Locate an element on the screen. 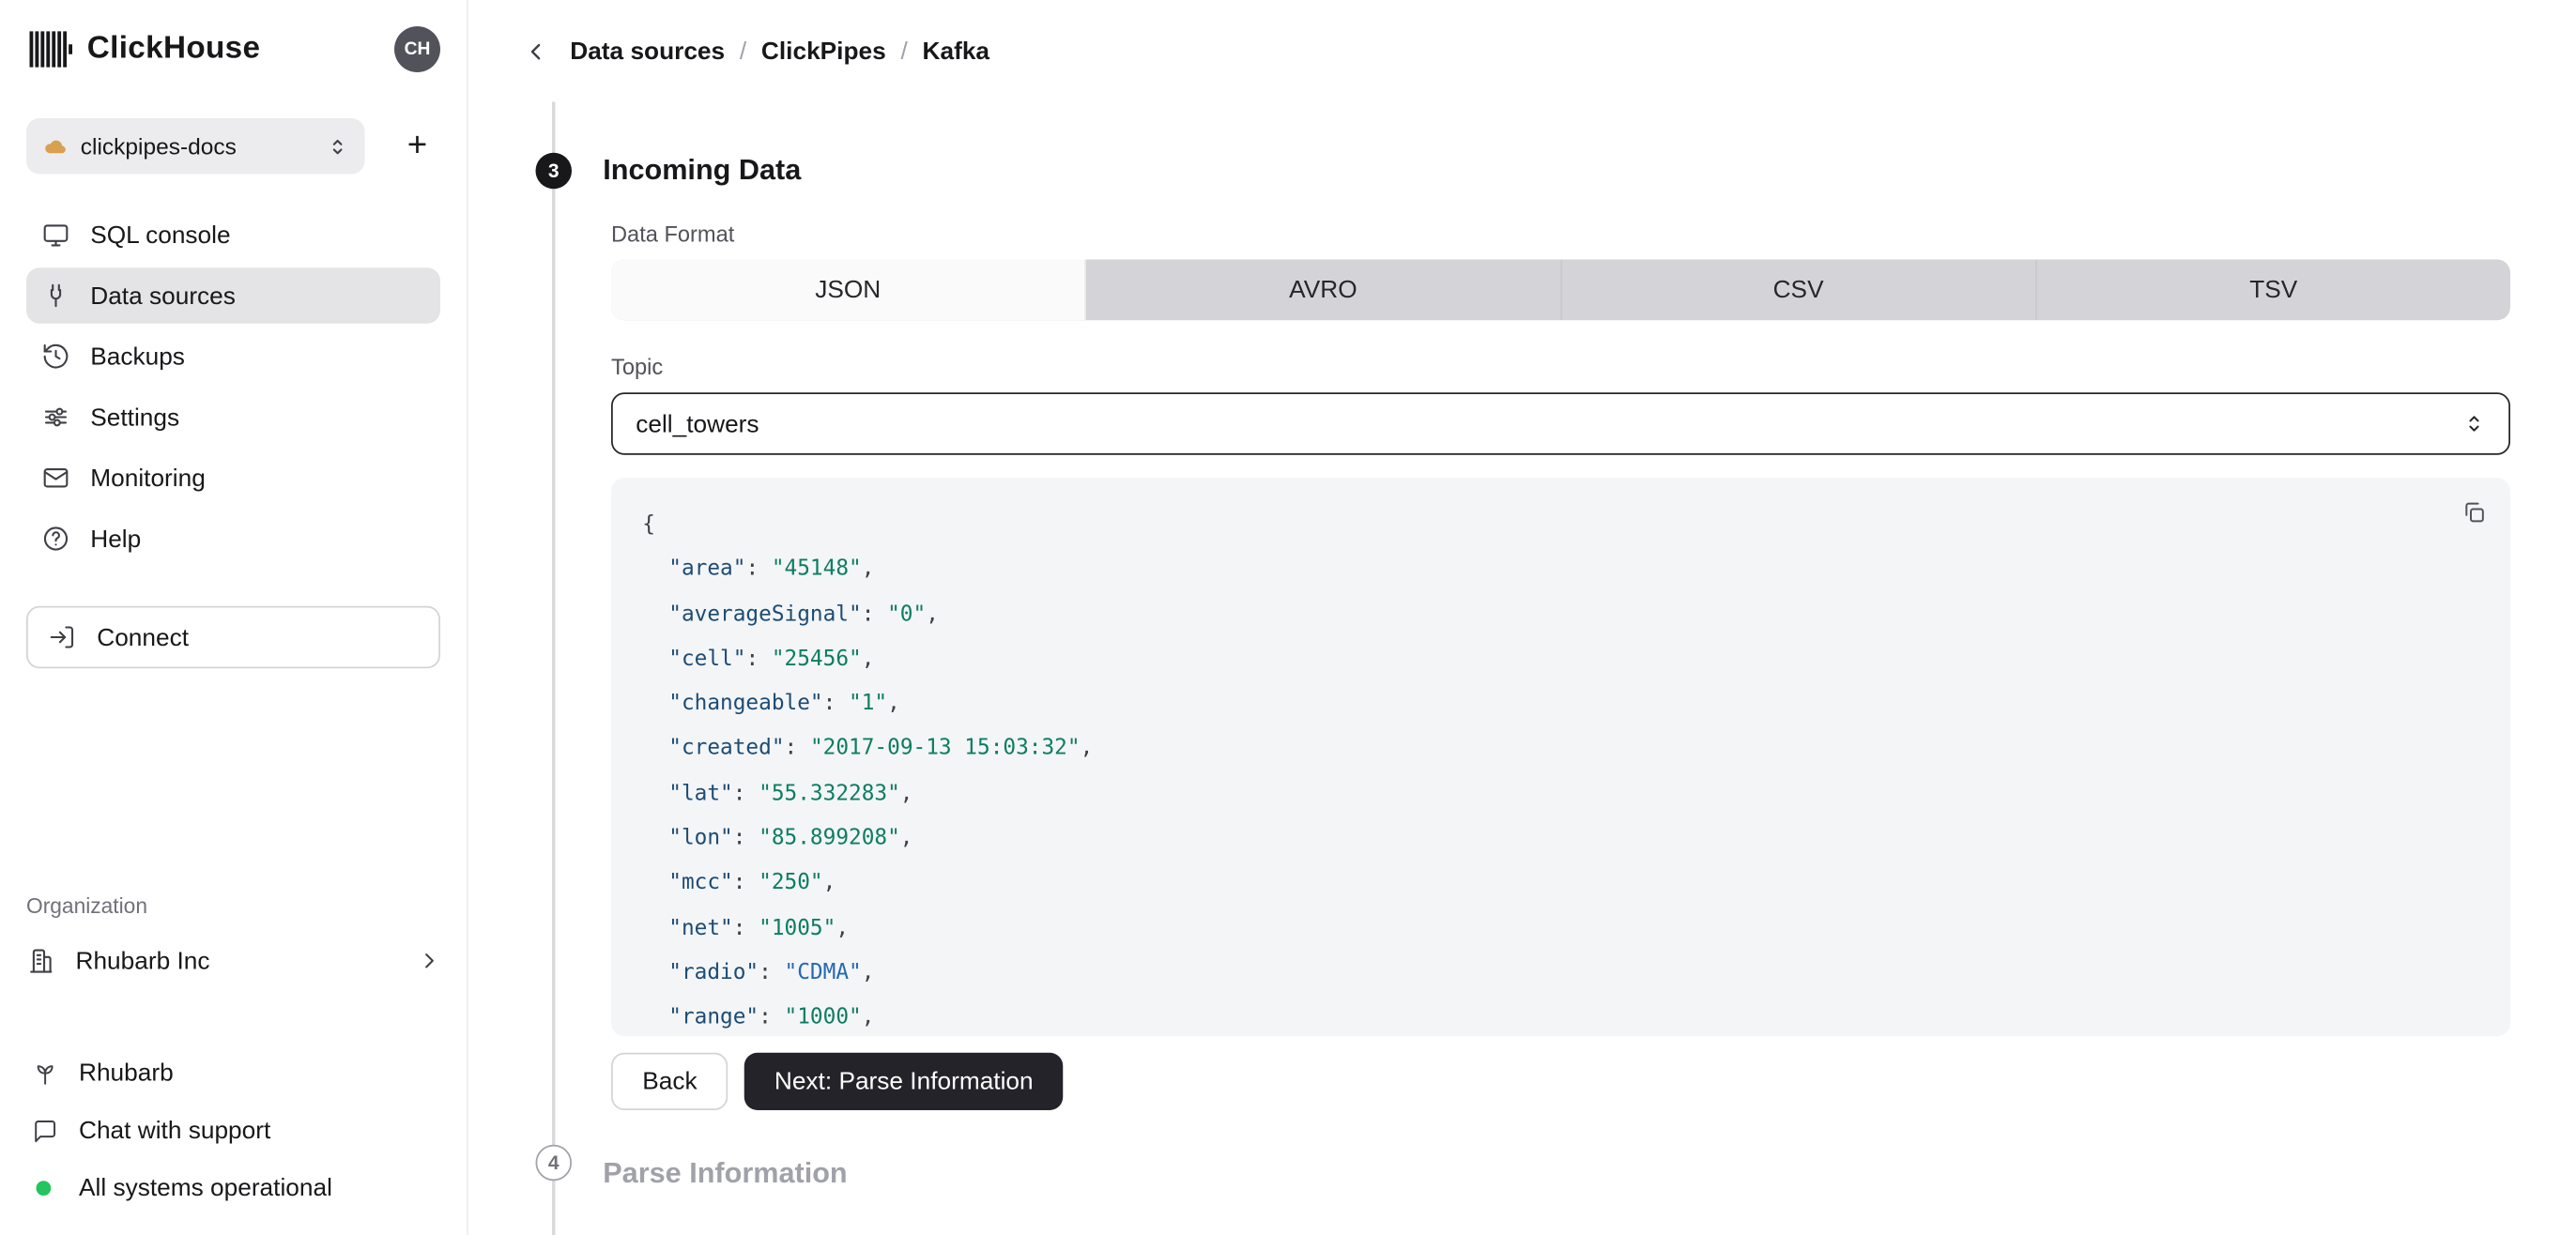 Image resolution: width=2576 pixels, height=1235 pixels. json-preview-line: "cell": "25456", is located at coordinates (772, 659).